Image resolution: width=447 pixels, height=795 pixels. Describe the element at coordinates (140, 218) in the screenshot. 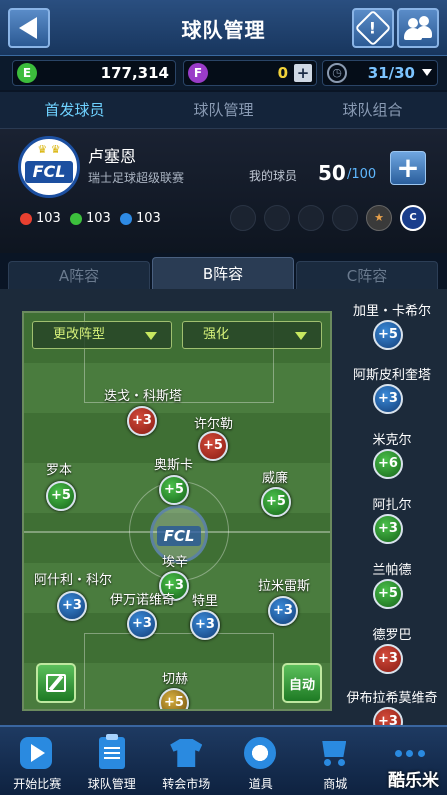

I see `stat-blue: 103` at that location.